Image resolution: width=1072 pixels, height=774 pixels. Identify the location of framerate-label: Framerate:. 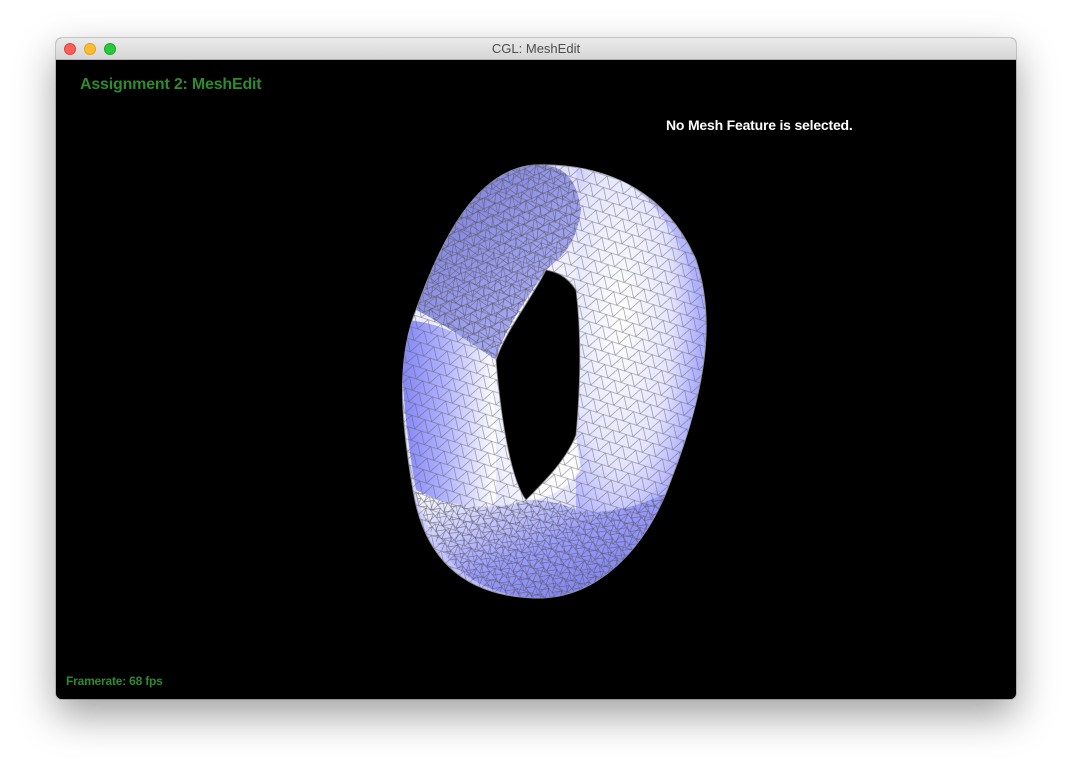
(96, 681).